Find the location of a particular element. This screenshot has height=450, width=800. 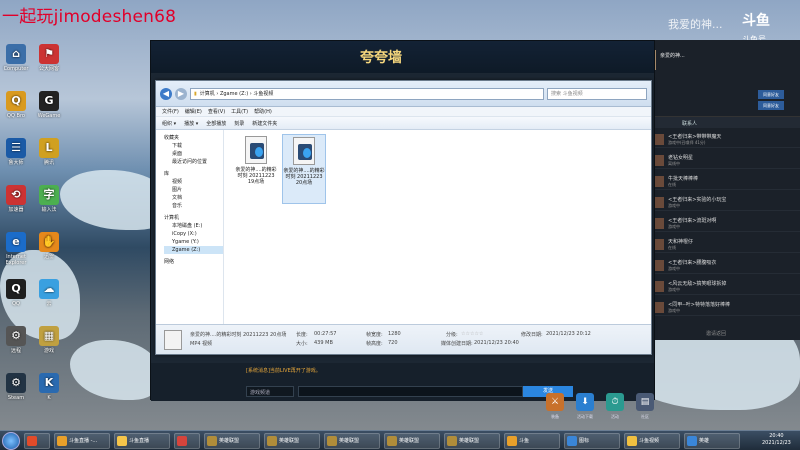

nav-item: Ygame (Y:) is located at coordinates (193, 242).